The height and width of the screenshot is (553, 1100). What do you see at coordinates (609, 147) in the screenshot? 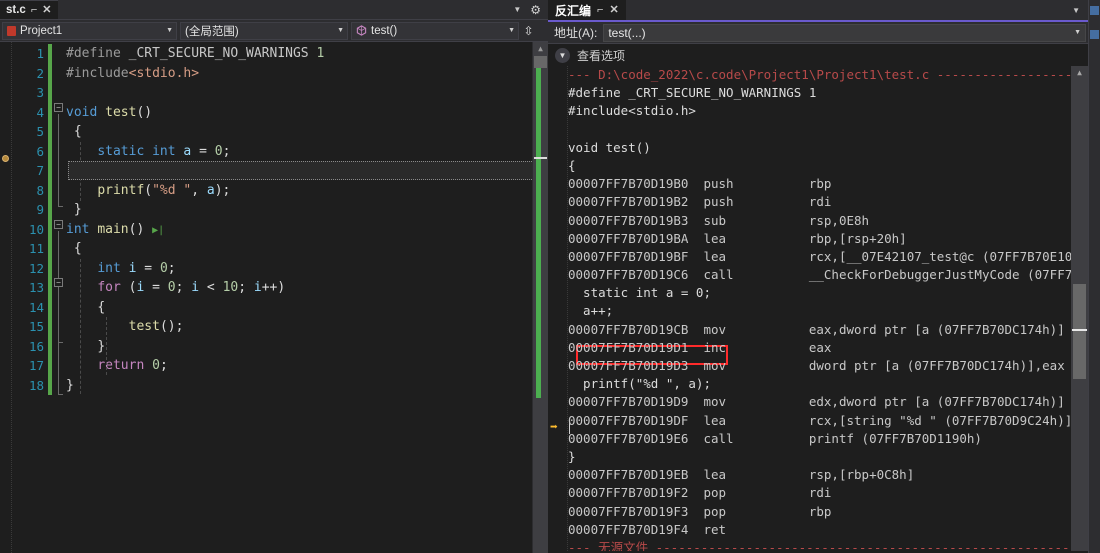
I see `disasm-src-line: void test()` at bounding box center [609, 147].